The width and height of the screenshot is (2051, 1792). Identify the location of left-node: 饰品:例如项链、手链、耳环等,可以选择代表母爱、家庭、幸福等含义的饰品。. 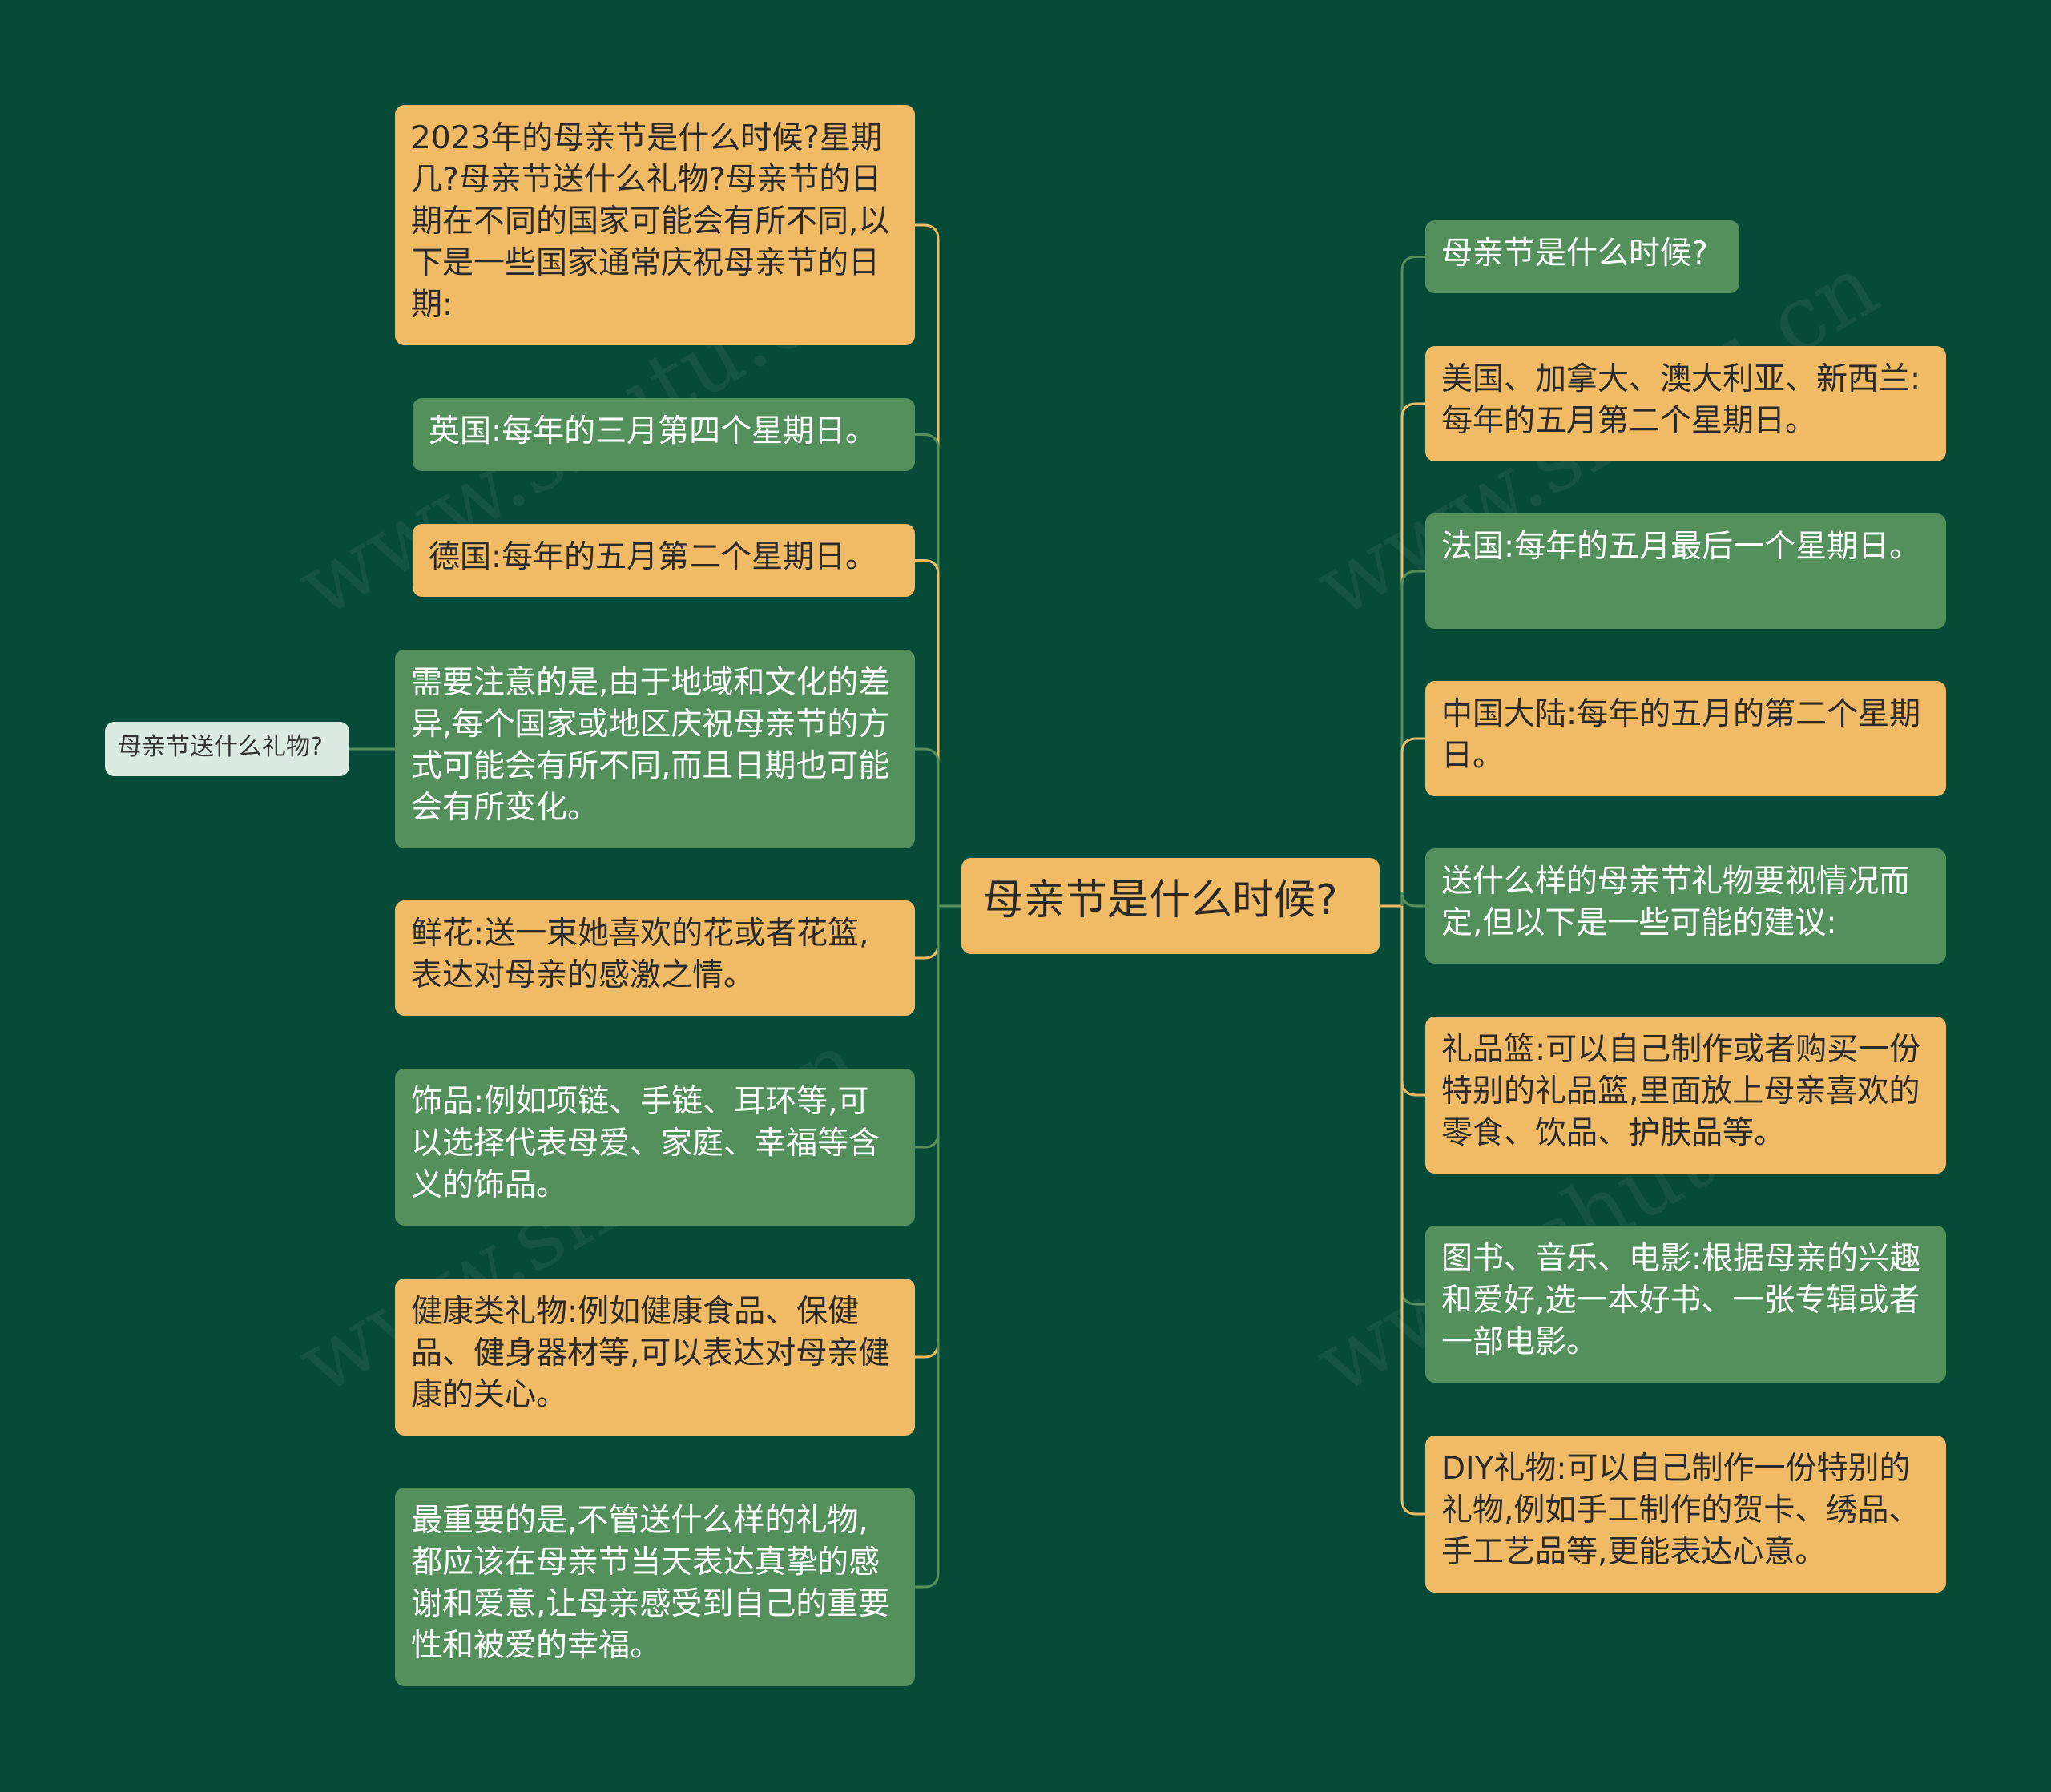
(655, 1147).